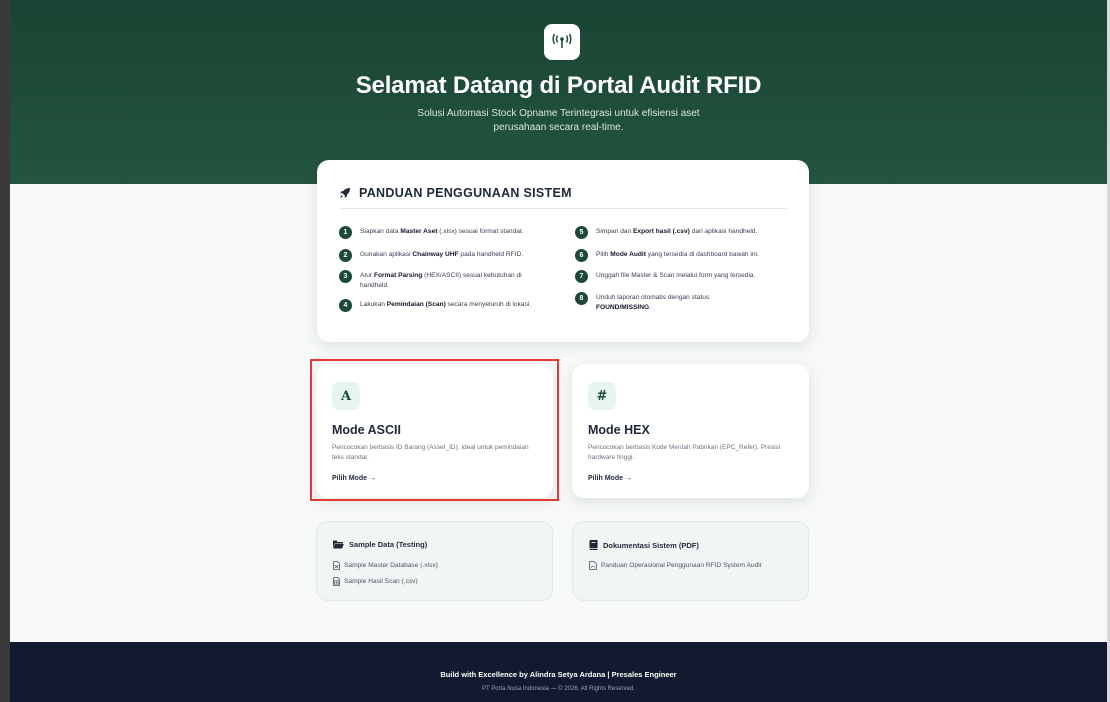 The image size is (1110, 702). What do you see at coordinates (336, 581) in the screenshot?
I see `file-csv-icon` at bounding box center [336, 581].